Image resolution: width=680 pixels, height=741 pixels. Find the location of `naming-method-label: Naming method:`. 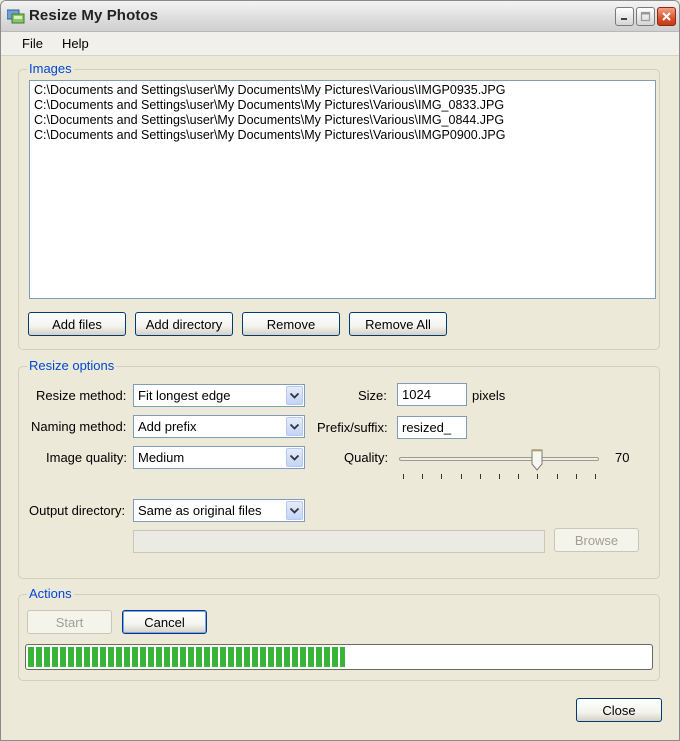

naming-method-label: Naming method: is located at coordinates (79, 426).